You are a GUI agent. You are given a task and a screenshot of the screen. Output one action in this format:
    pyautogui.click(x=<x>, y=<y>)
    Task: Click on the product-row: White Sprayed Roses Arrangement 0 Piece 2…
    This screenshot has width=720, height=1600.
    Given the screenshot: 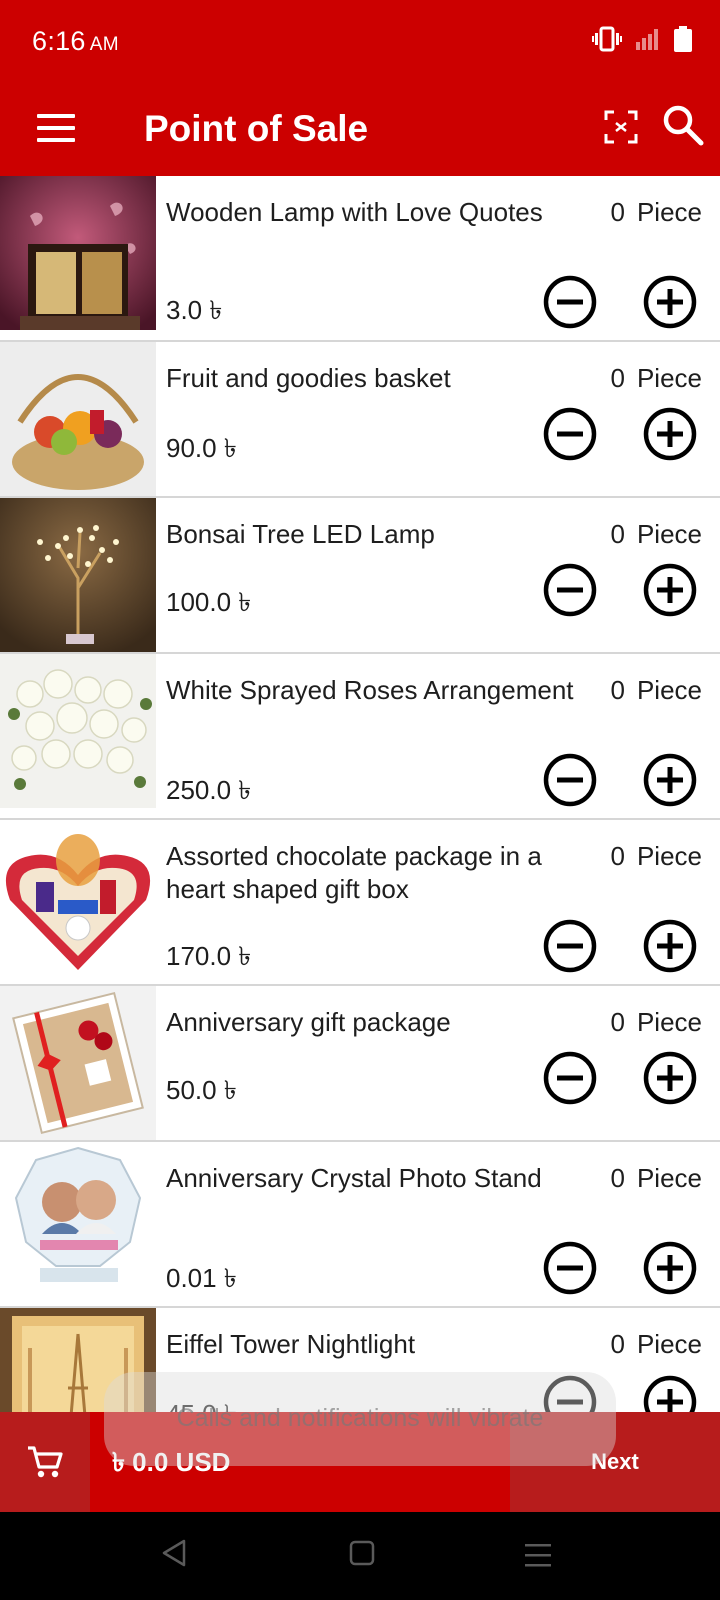 What is the action you would take?
    pyautogui.click(x=360, y=737)
    